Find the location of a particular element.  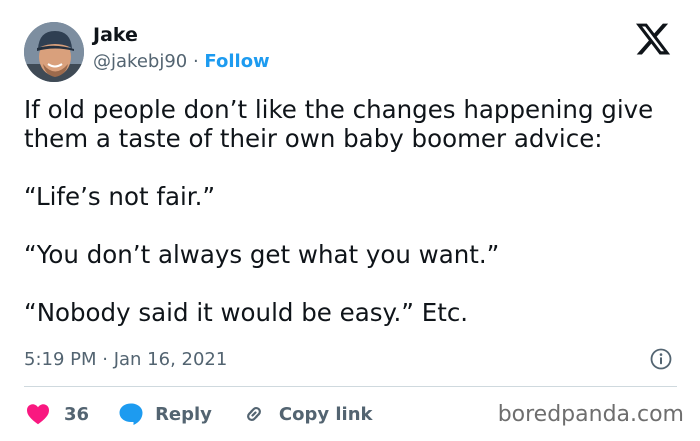

like-count: 36 is located at coordinates (77, 414).